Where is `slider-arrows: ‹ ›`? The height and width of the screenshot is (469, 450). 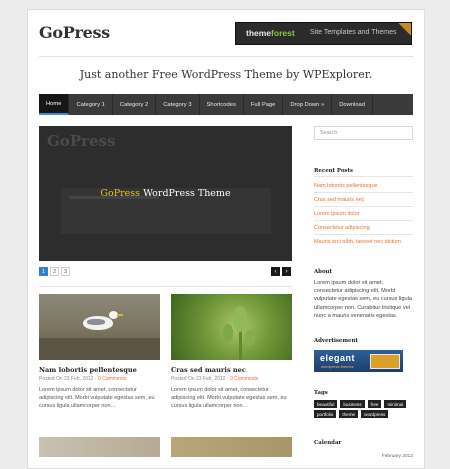 slider-arrows: ‹ › is located at coordinates (281, 271).